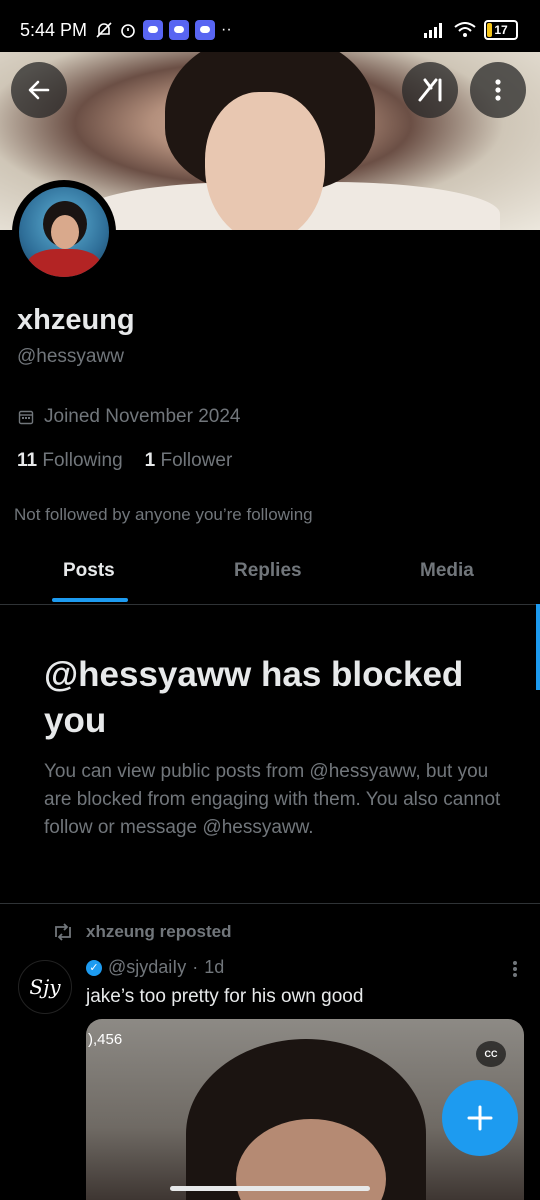  What do you see at coordinates (26, 417) in the screenshot?
I see `calendar-icon` at bounding box center [26, 417].